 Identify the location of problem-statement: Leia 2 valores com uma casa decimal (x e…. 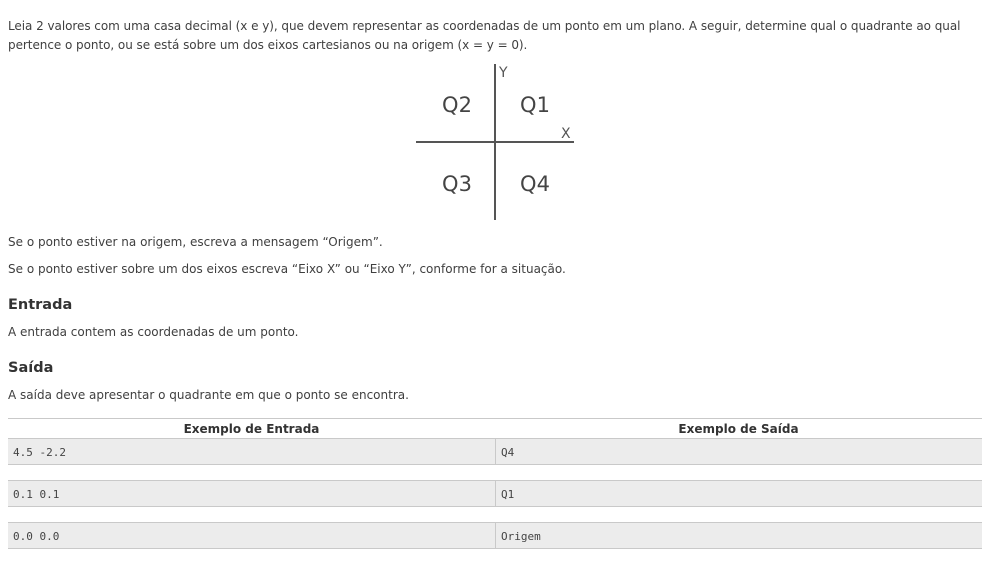
(484, 35).